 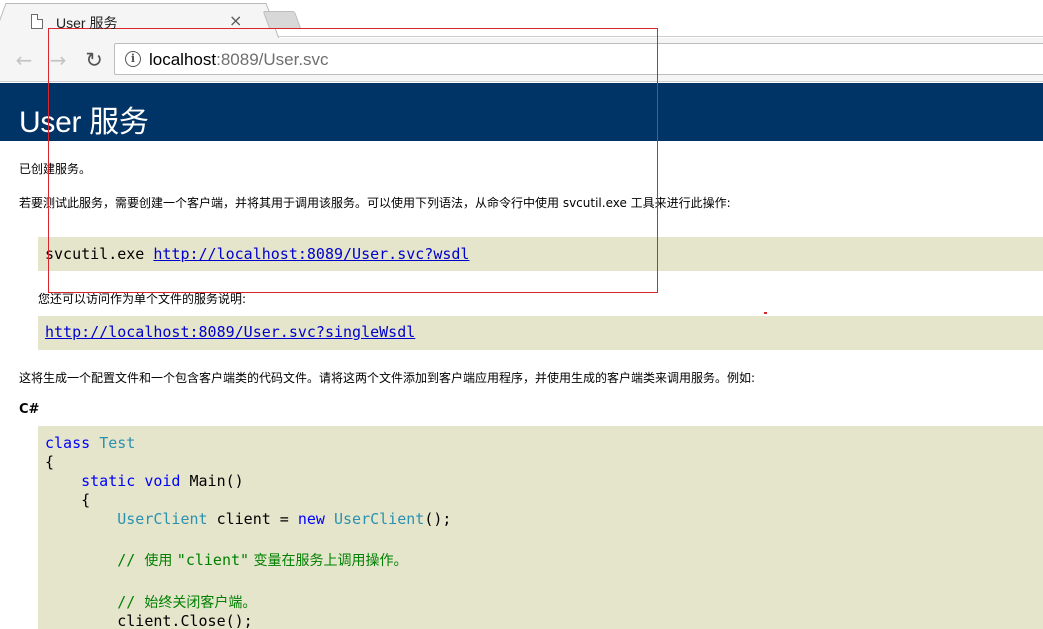 I want to click on single-file-text: 您还可以访问作为单个文件的服务说明:, so click(x=142, y=299).